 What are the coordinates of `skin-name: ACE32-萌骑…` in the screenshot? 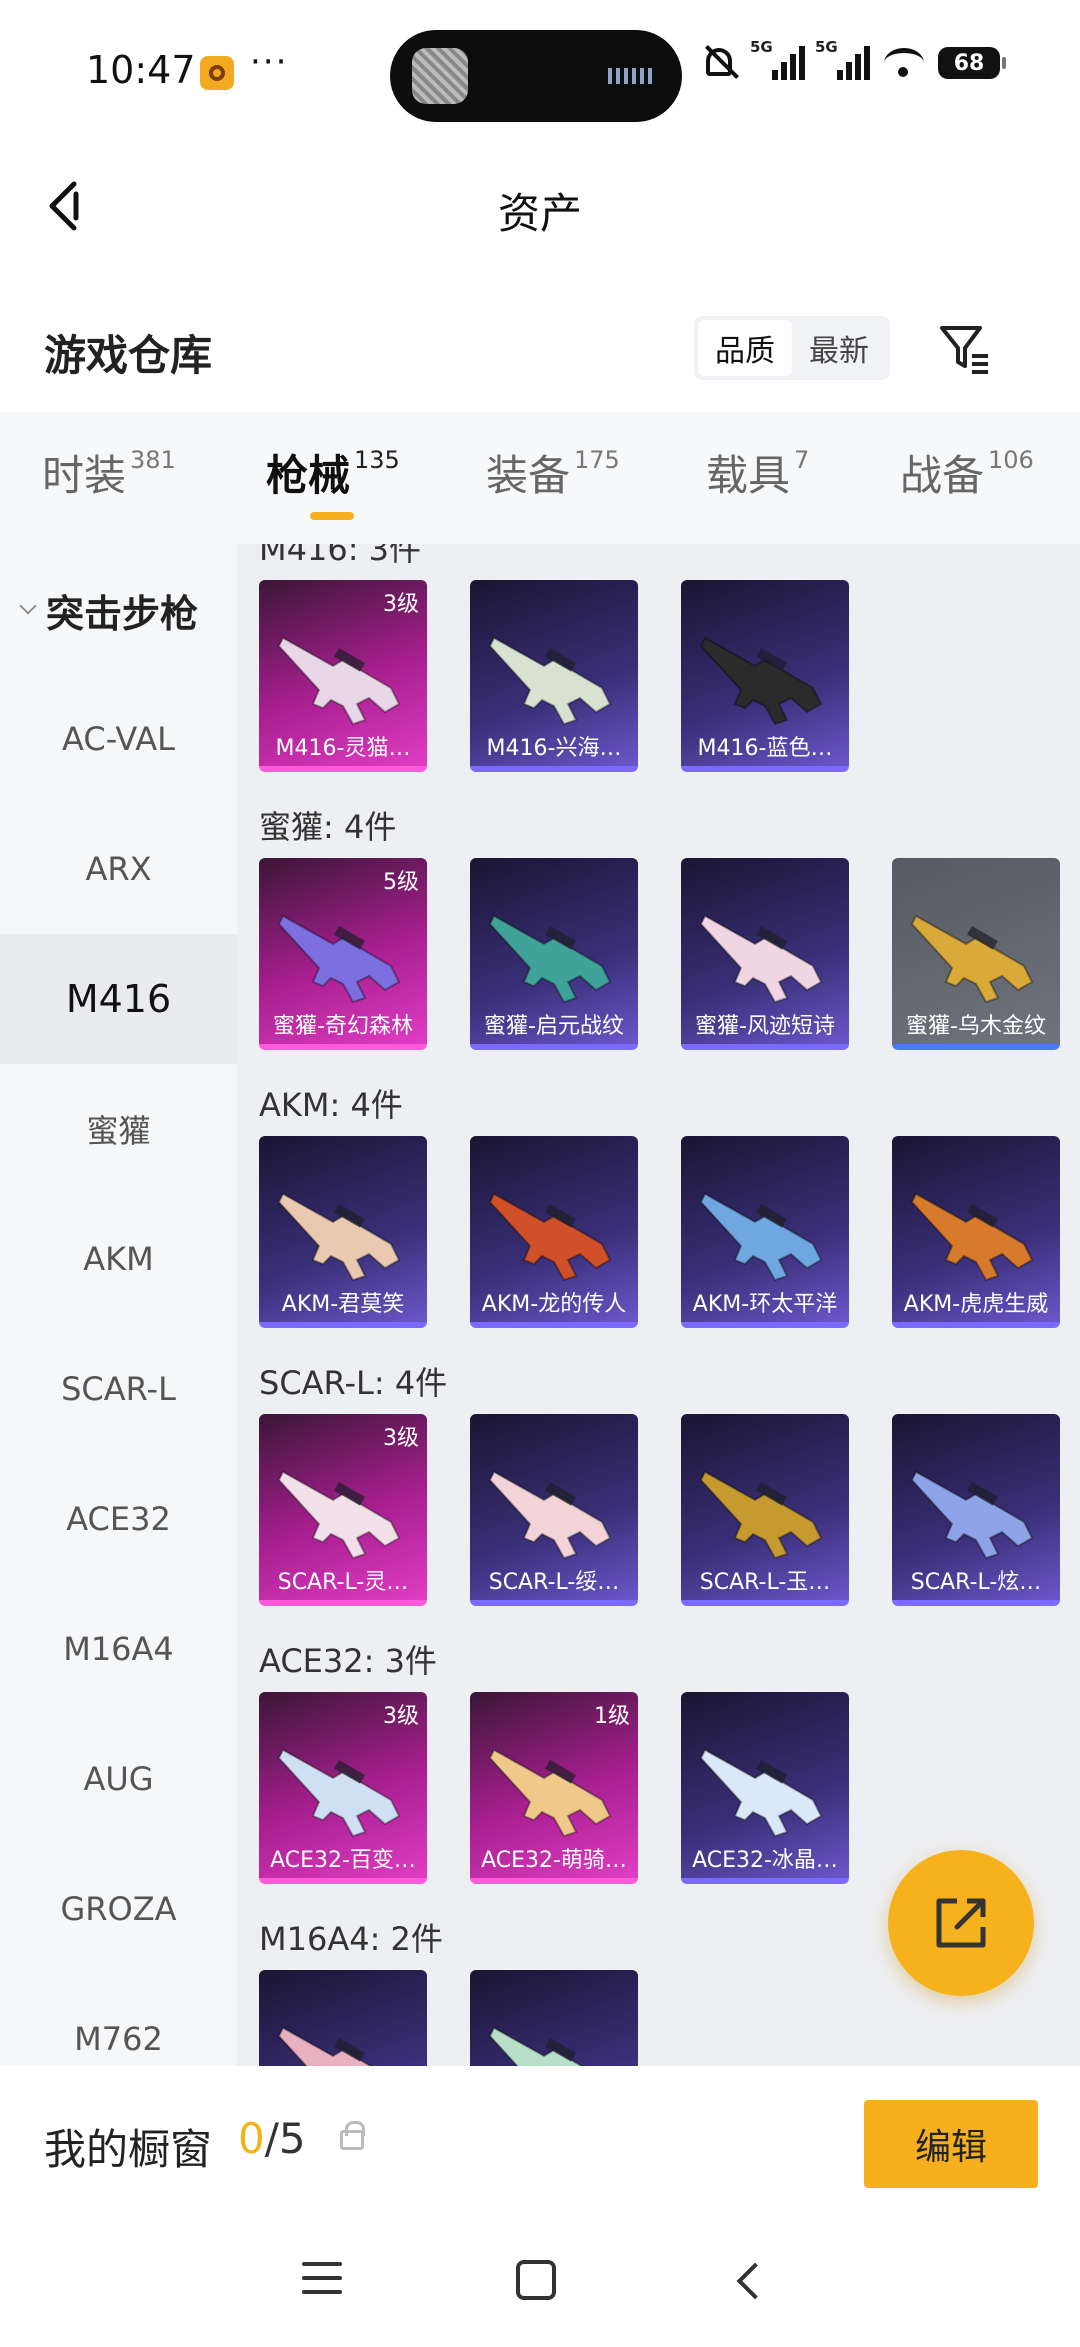 It's located at (554, 1860).